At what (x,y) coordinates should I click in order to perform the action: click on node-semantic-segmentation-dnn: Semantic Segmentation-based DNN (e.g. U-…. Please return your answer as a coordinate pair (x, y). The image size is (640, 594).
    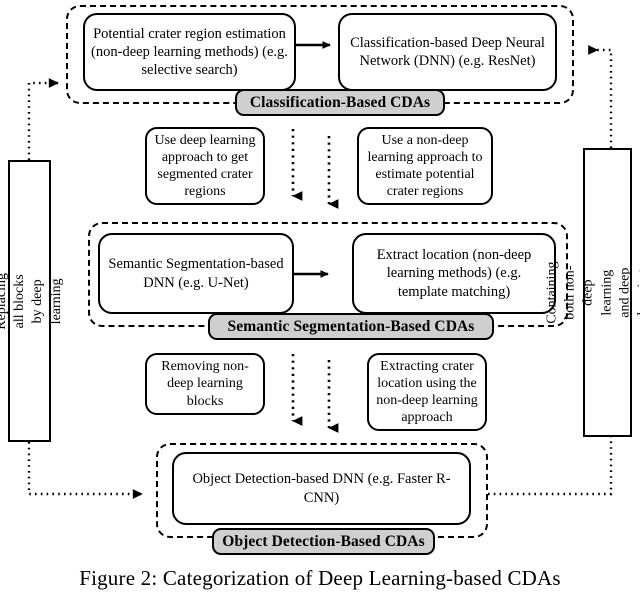
    Looking at the image, I should click on (196, 273).